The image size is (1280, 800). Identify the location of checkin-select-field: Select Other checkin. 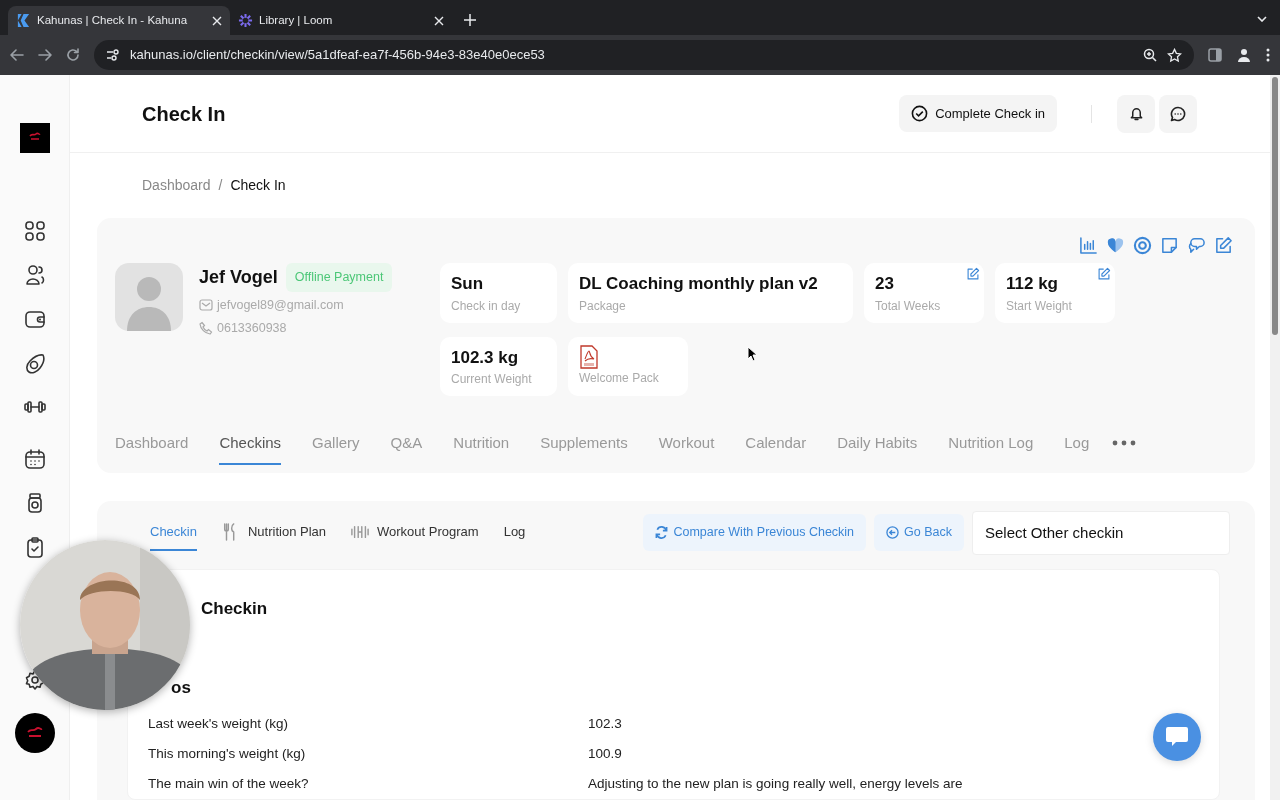
(1101, 532).